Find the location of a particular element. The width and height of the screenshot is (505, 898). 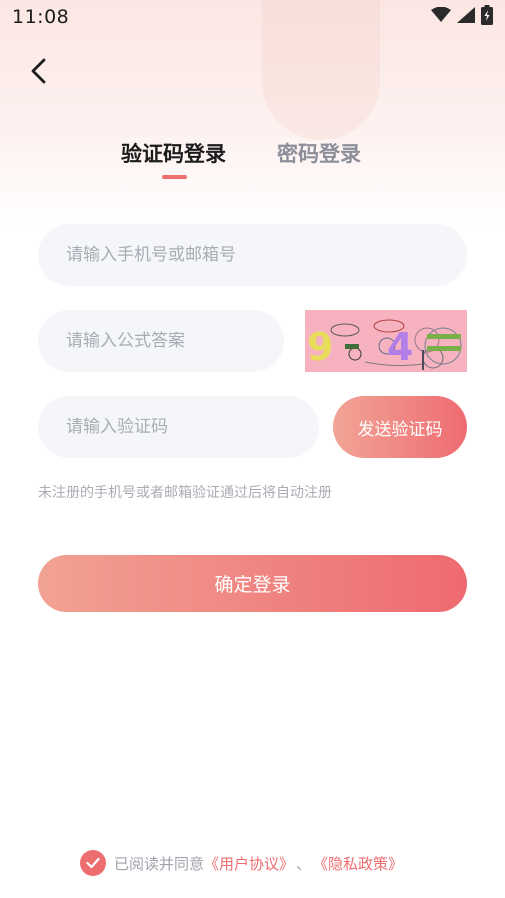

battery-icon is located at coordinates (487, 17).